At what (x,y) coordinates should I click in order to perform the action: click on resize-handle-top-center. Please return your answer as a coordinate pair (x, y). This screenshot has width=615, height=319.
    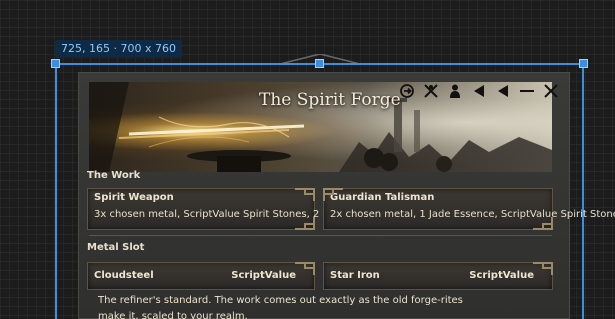
    Looking at the image, I should click on (319, 63).